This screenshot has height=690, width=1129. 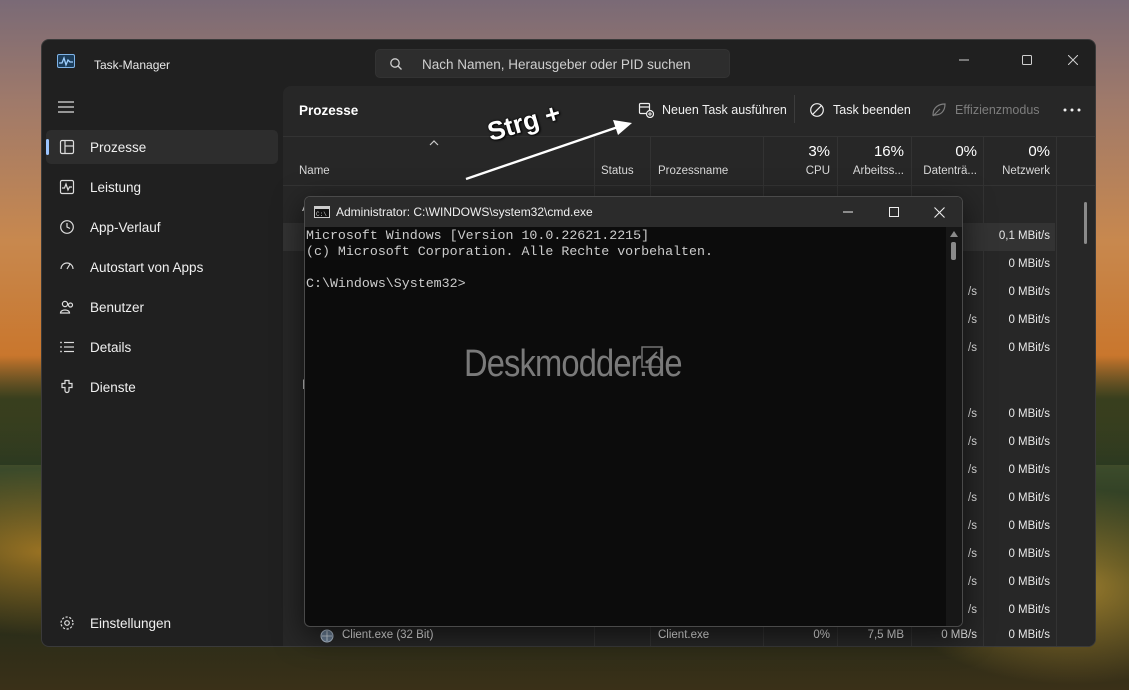 What do you see at coordinates (939, 110) in the screenshot?
I see `leaf-icon` at bounding box center [939, 110].